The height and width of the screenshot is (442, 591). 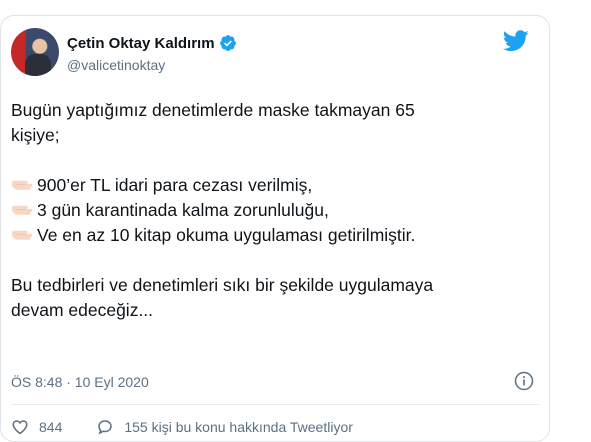 I want to click on author-name-row: Çetin Oktay Kaldırım, so click(x=152, y=43).